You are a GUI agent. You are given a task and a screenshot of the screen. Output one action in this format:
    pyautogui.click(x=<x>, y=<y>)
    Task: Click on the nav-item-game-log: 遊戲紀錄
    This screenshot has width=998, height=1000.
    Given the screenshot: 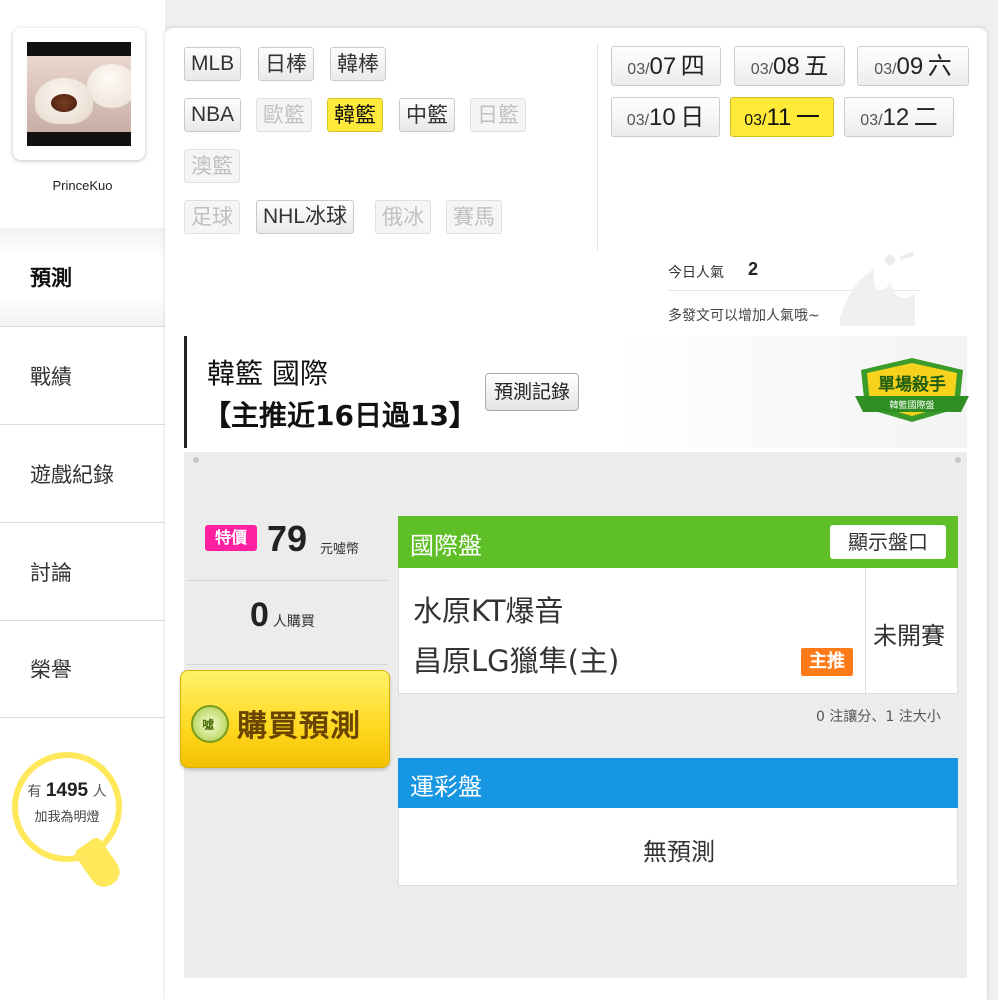 What is the action you would take?
    pyautogui.click(x=82, y=473)
    